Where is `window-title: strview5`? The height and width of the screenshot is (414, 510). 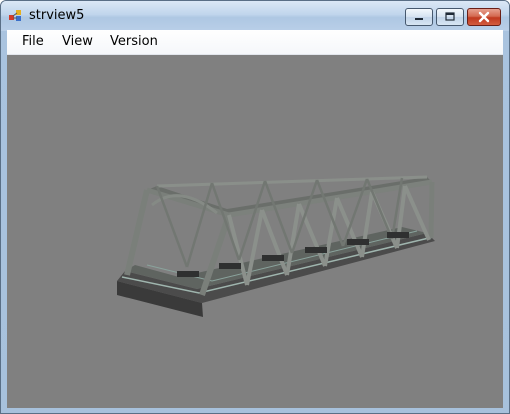
window-title: strview5 is located at coordinates (57, 15).